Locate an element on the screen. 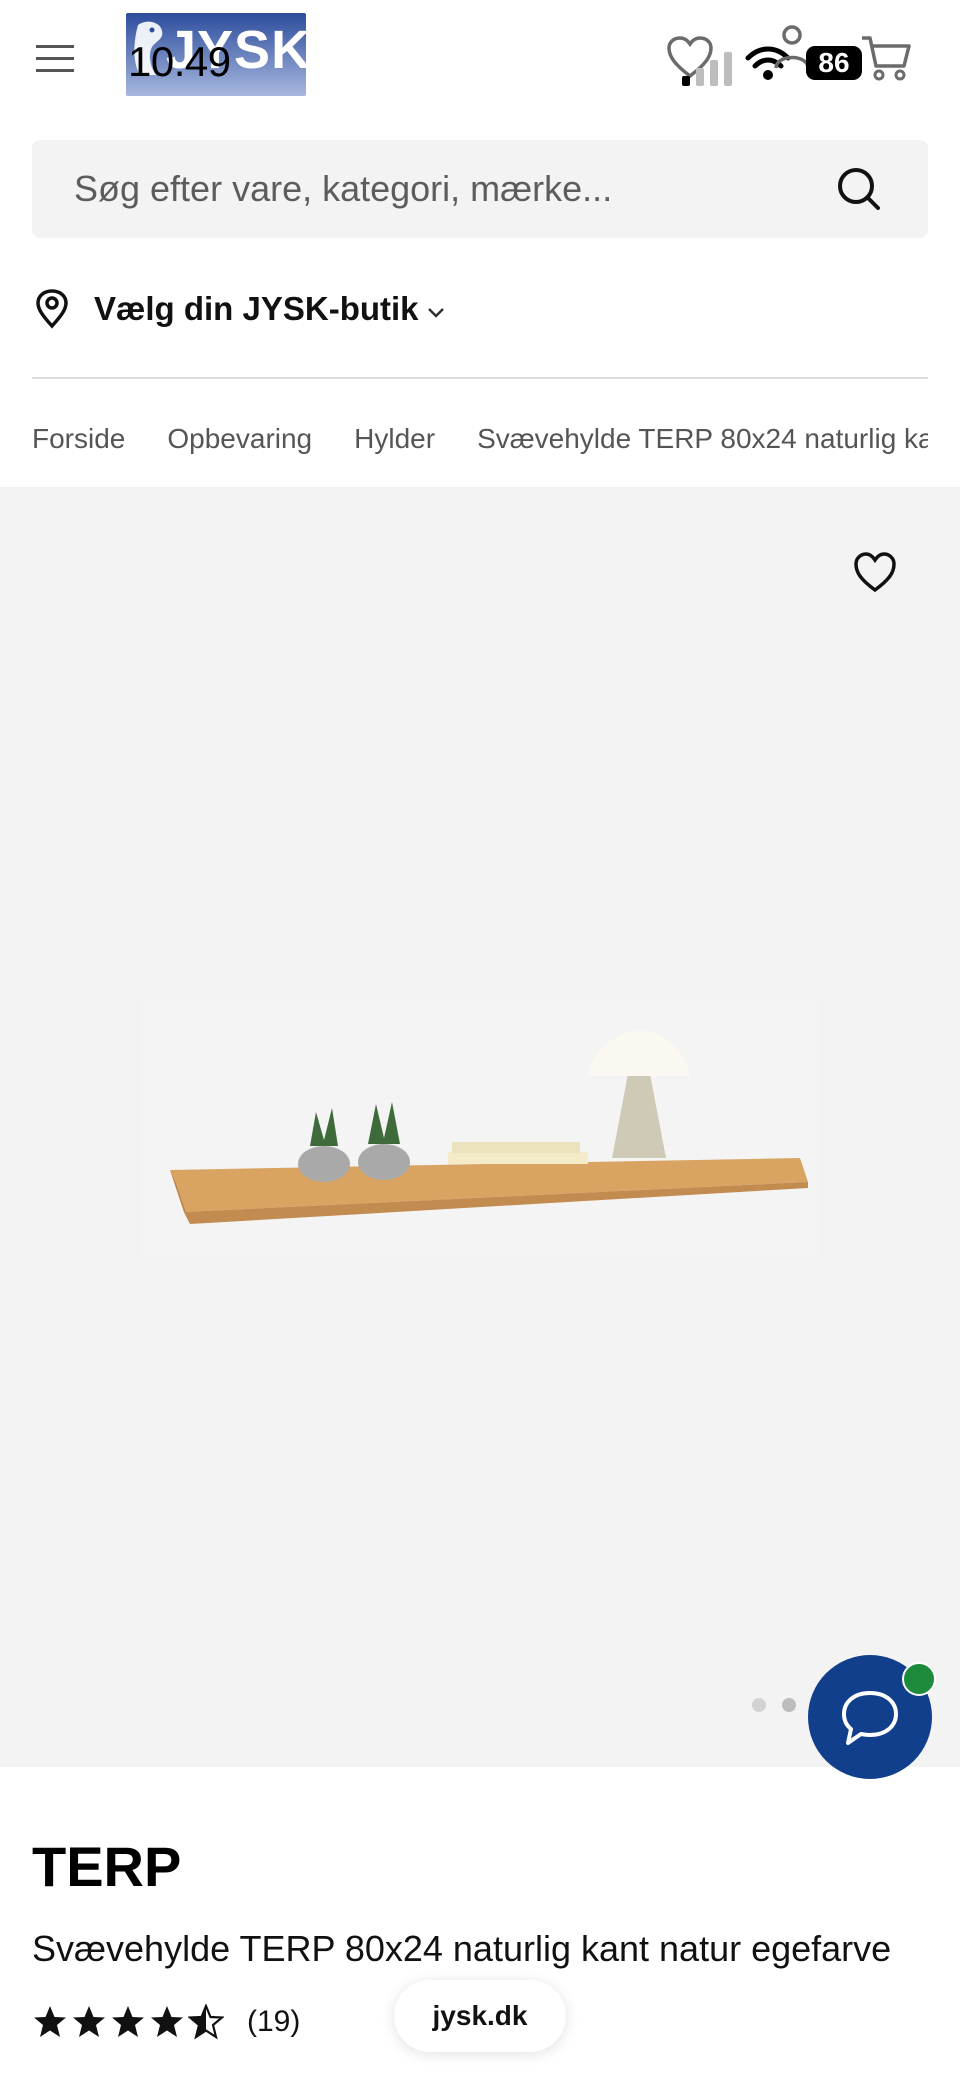 This screenshot has width=960, height=2081. review-count: (19) is located at coordinates (274, 2021).